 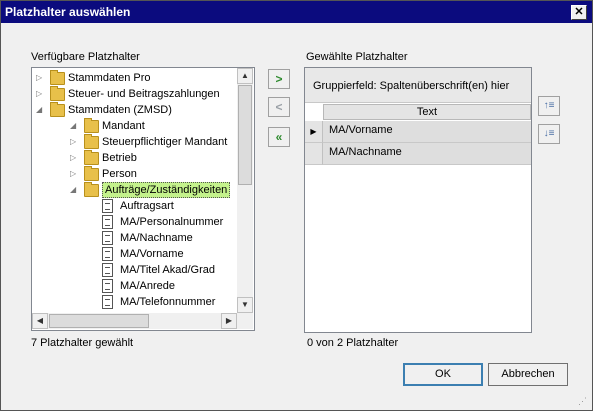 I want to click on tree-node-label: MA/Titel Akad/Grad, so click(x=167, y=270).